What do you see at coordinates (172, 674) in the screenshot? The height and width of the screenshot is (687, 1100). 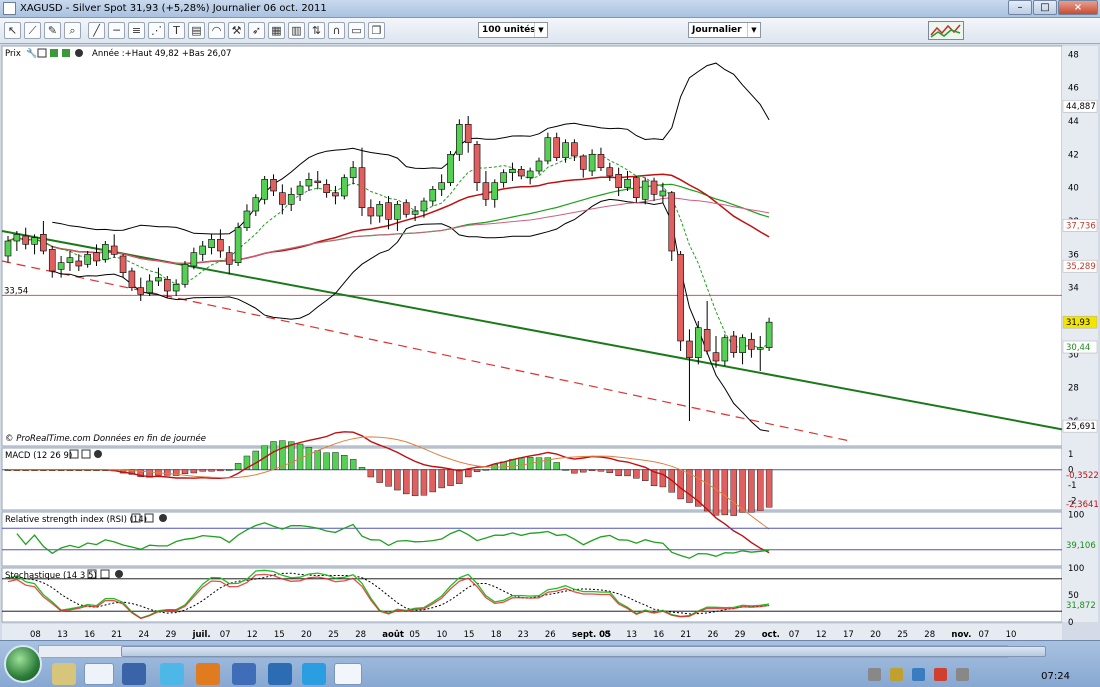 I see `ie-app-icon` at bounding box center [172, 674].